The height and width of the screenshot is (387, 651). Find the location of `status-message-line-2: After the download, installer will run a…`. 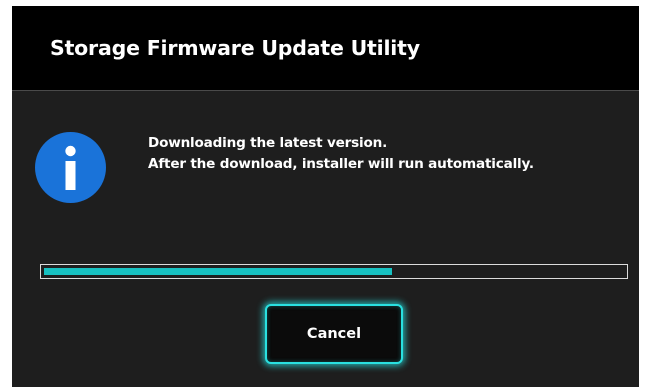

status-message-line-2: After the download, installer will run a… is located at coordinates (341, 164).